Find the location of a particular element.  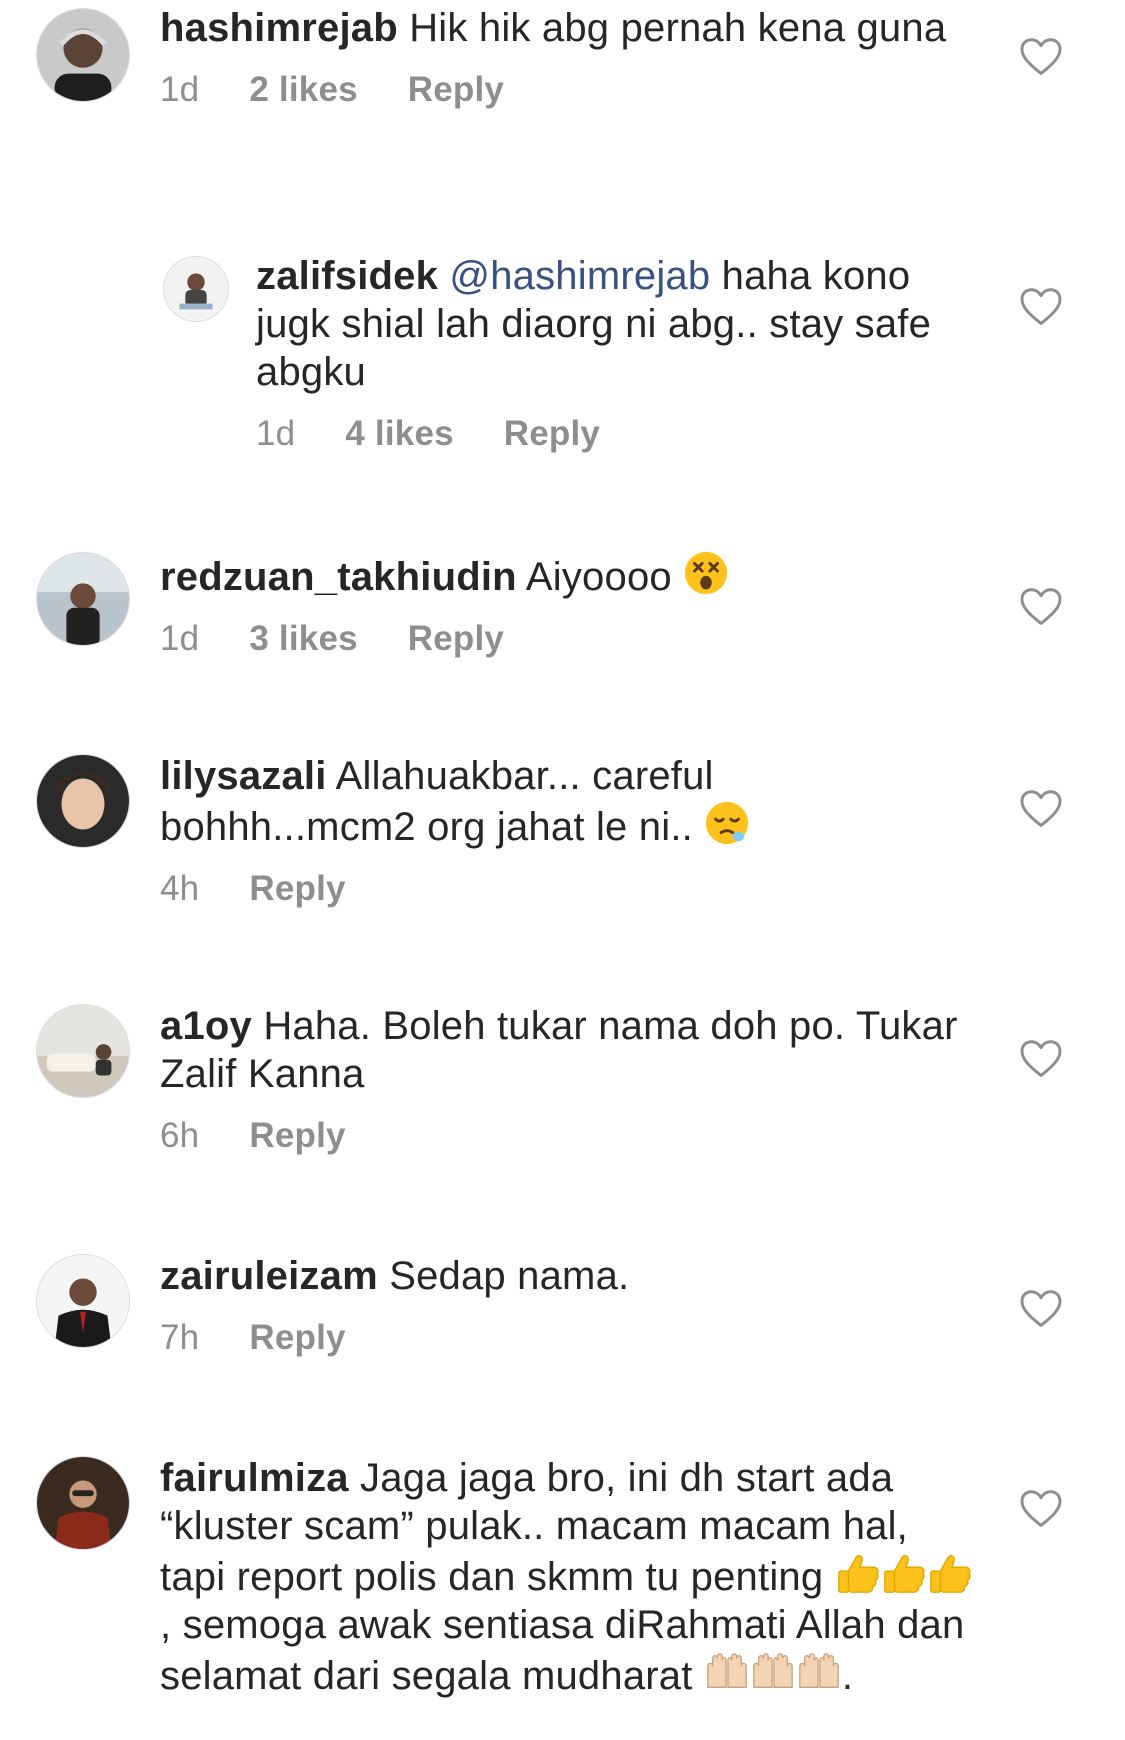

comment-time: 6h is located at coordinates (180, 1135).